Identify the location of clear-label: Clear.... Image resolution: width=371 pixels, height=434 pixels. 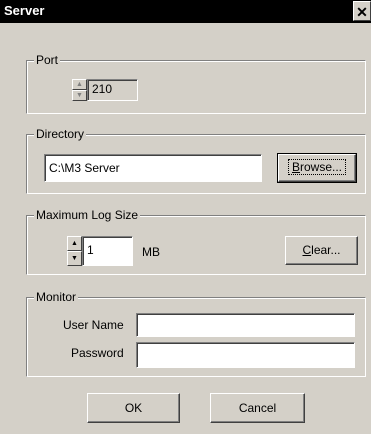
(321, 250).